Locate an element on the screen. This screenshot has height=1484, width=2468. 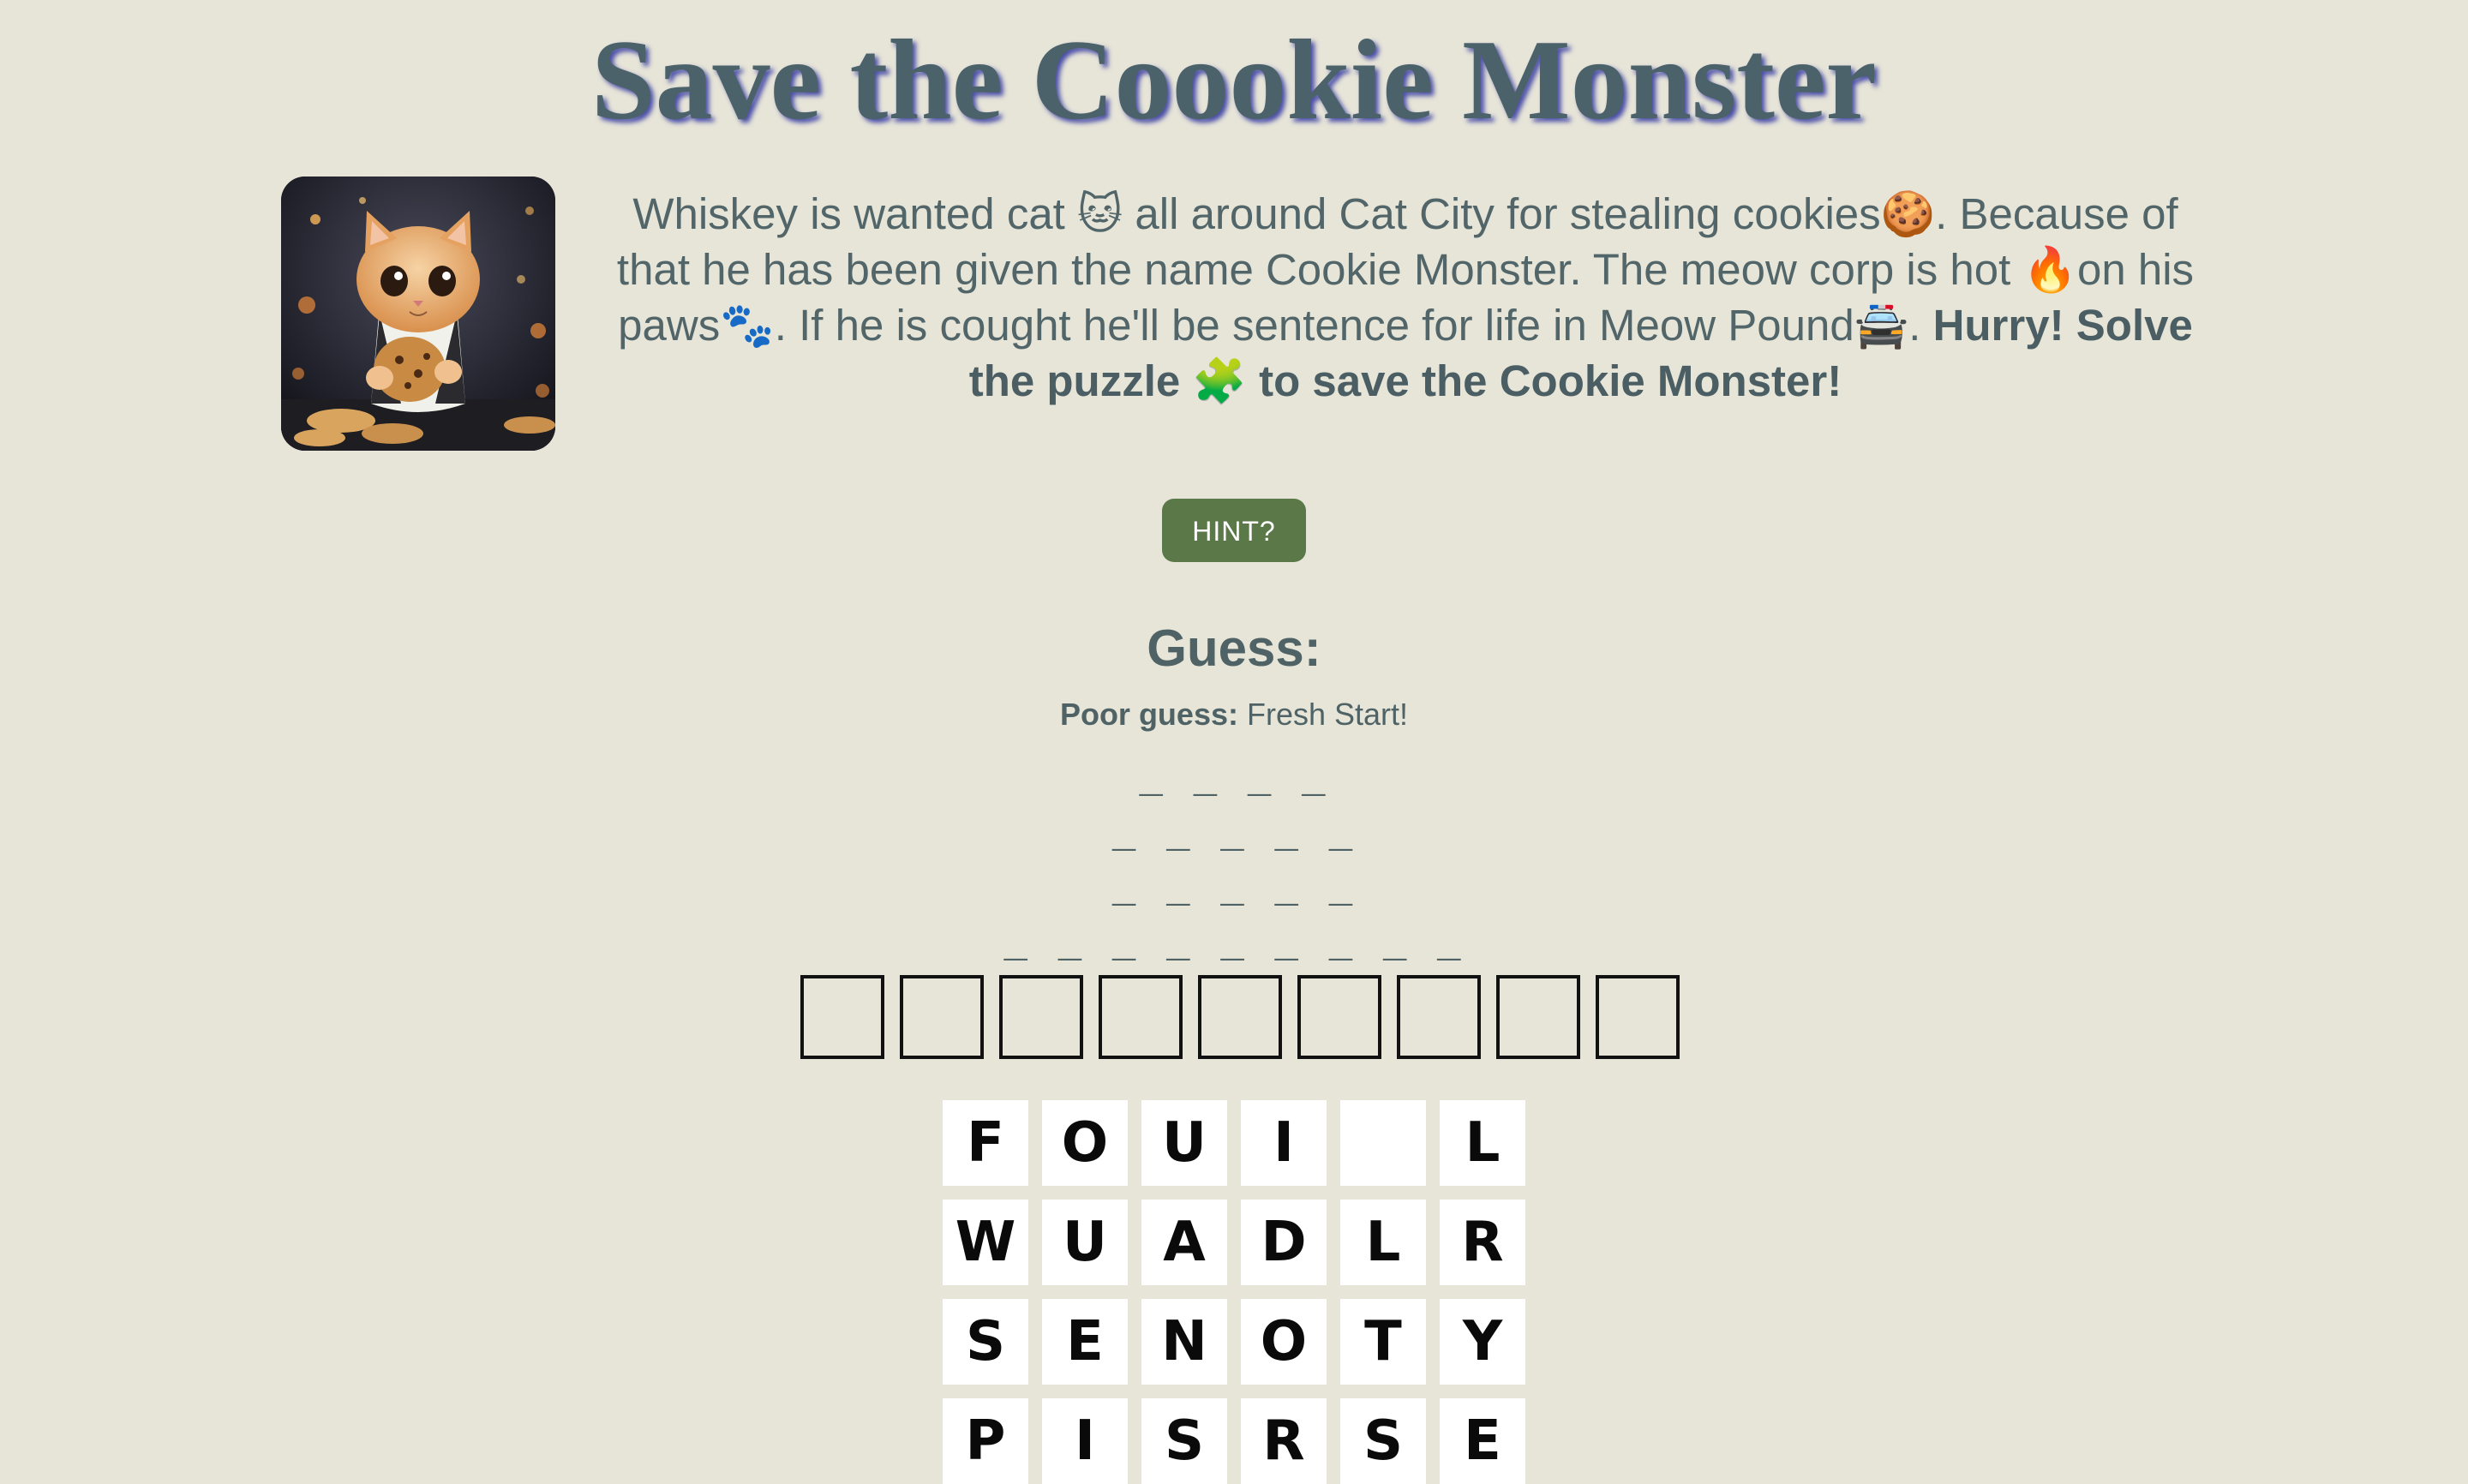
cookie-icon: 🍪 is located at coordinates (1908, 214).